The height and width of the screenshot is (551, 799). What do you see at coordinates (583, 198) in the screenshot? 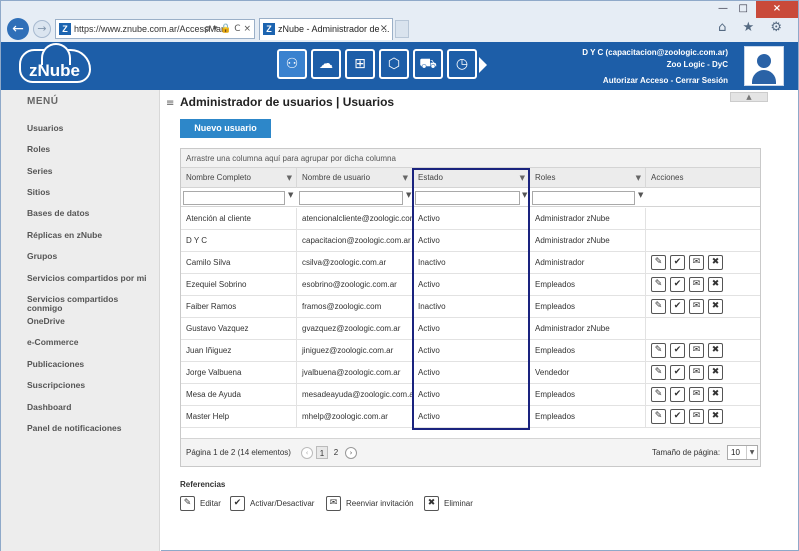
I see `filter-input-roles` at bounding box center [583, 198].